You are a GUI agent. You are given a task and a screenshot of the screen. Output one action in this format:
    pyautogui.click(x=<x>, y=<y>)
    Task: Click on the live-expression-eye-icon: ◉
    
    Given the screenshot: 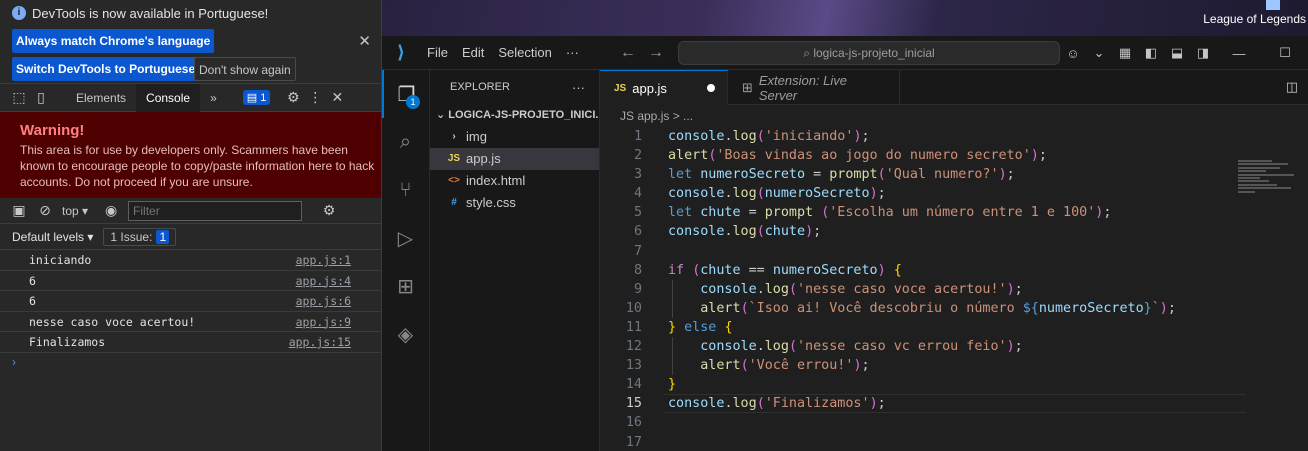 What is the action you would take?
    pyautogui.click(x=111, y=210)
    